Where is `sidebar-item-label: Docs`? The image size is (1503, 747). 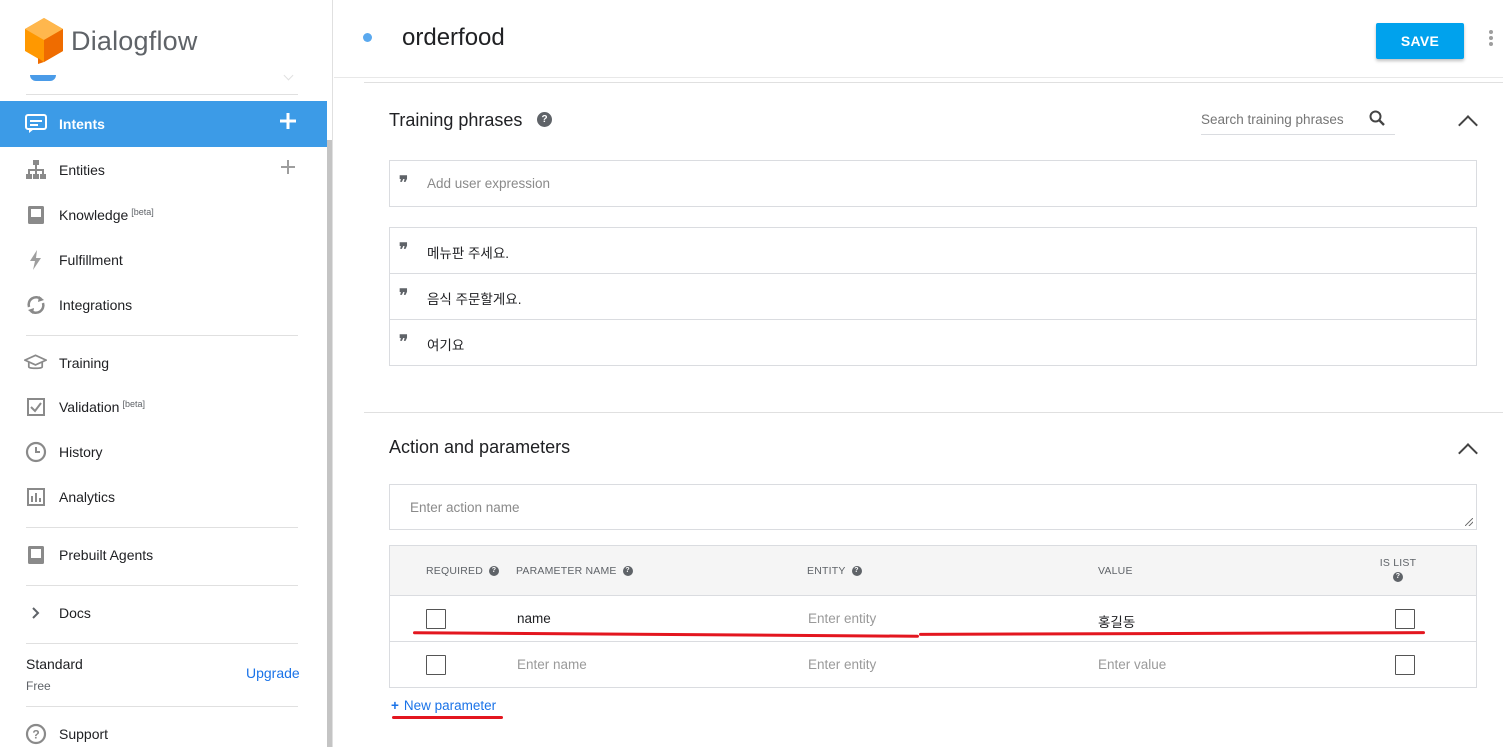 sidebar-item-label: Docs is located at coordinates (75, 613).